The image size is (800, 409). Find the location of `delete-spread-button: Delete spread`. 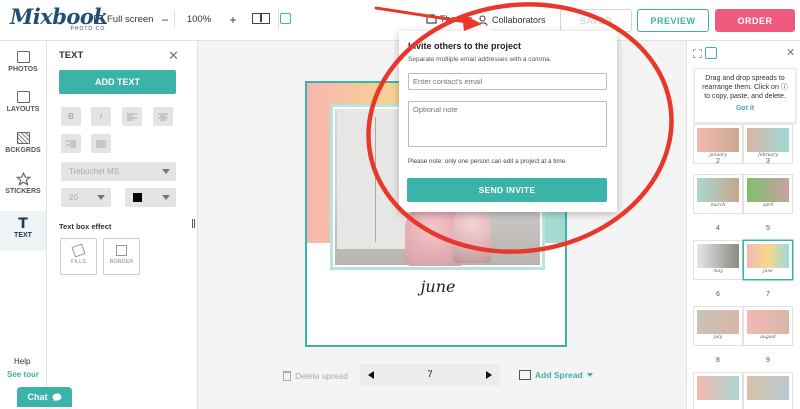

delete-spread-button: Delete spread is located at coordinates (315, 376).